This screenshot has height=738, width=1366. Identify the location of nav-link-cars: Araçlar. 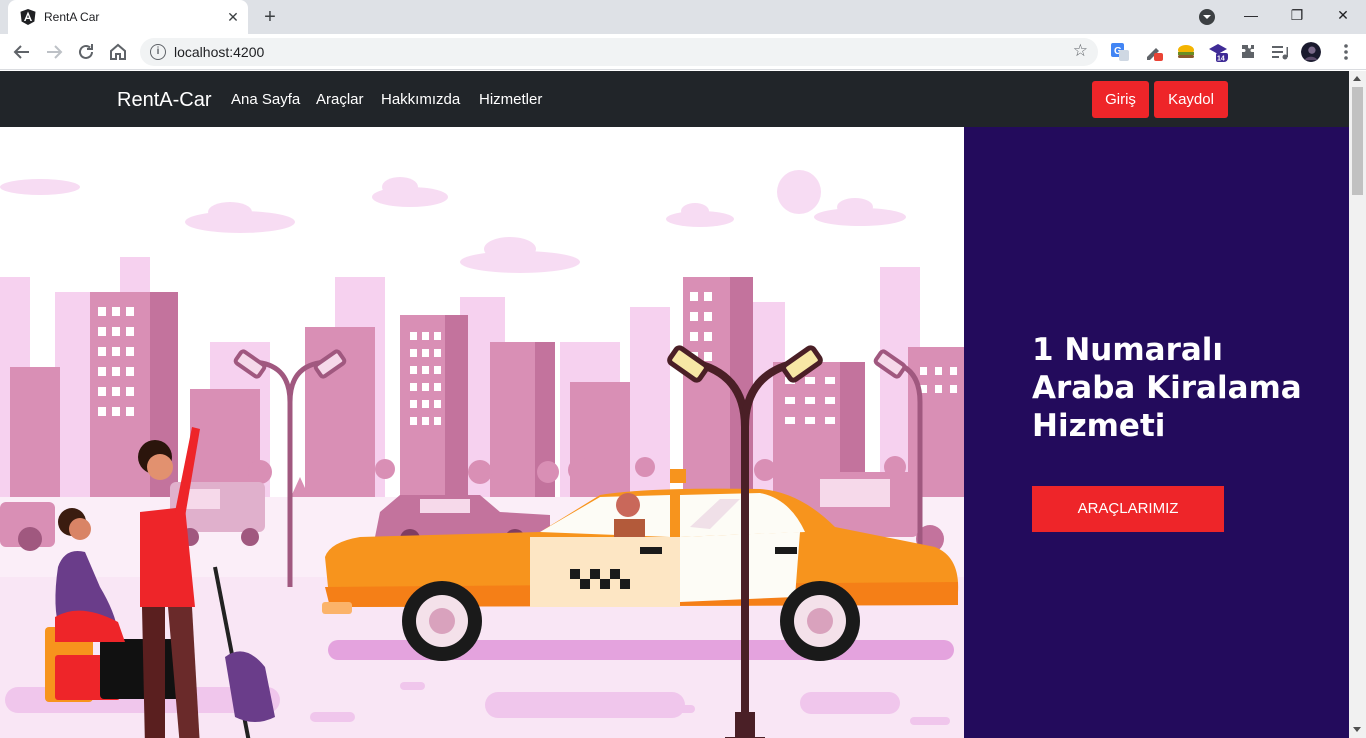
(340, 99).